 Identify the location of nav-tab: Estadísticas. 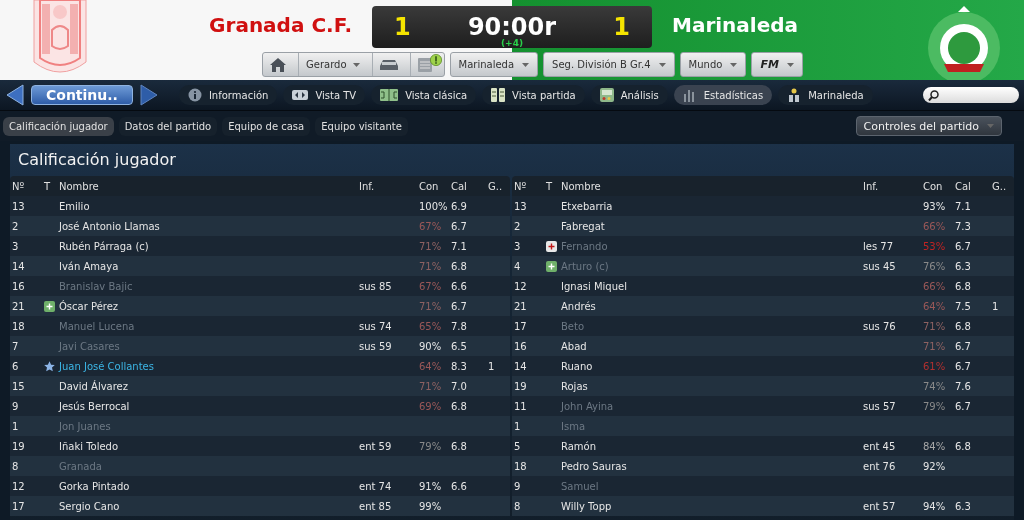
(723, 95).